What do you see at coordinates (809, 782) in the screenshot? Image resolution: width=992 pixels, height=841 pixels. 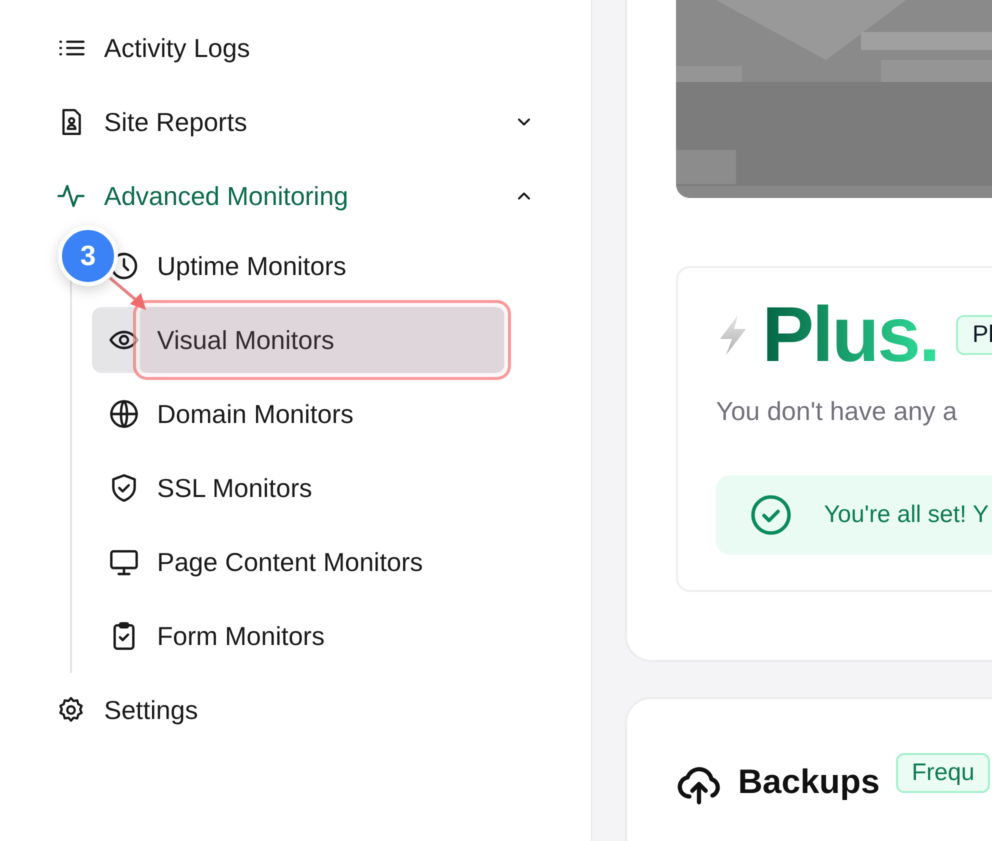 I see `section-title: Backups` at bounding box center [809, 782].